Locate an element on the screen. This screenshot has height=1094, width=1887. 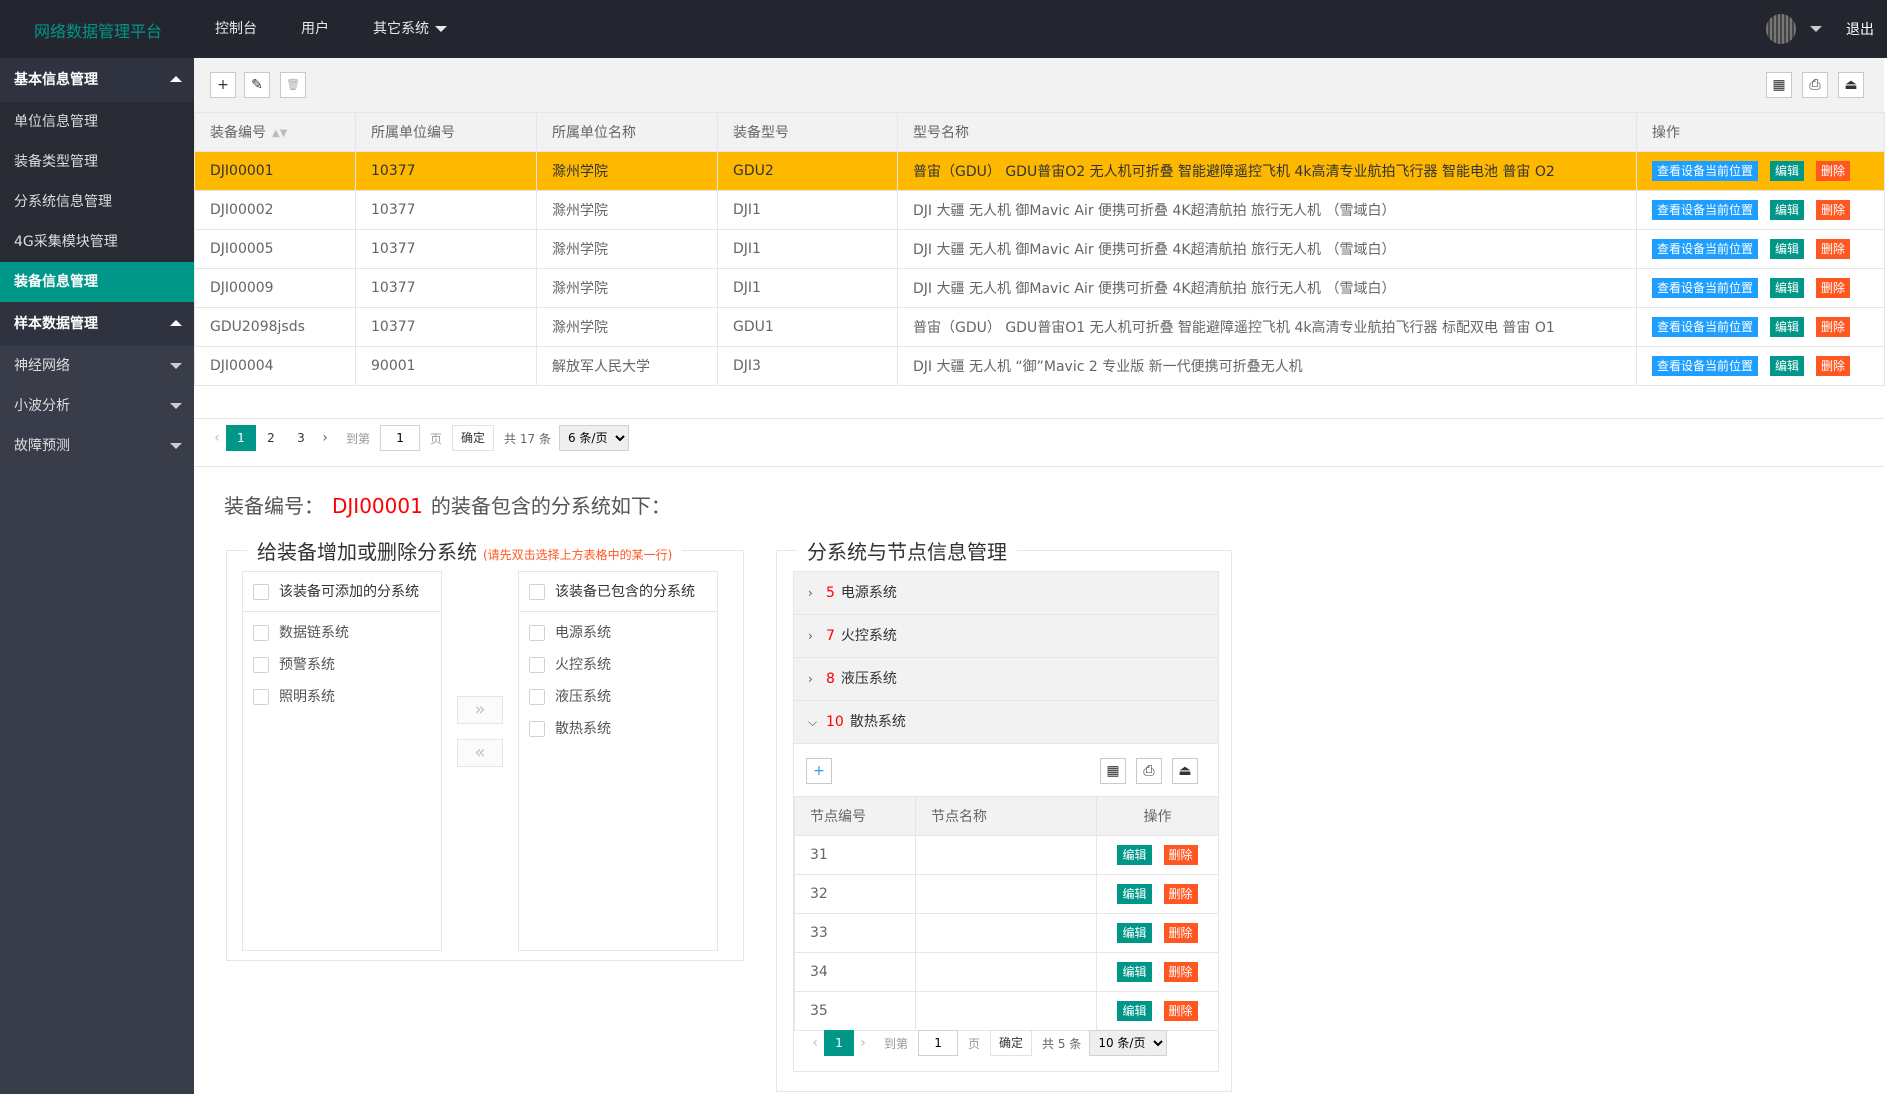
avatar is located at coordinates (1781, 29).